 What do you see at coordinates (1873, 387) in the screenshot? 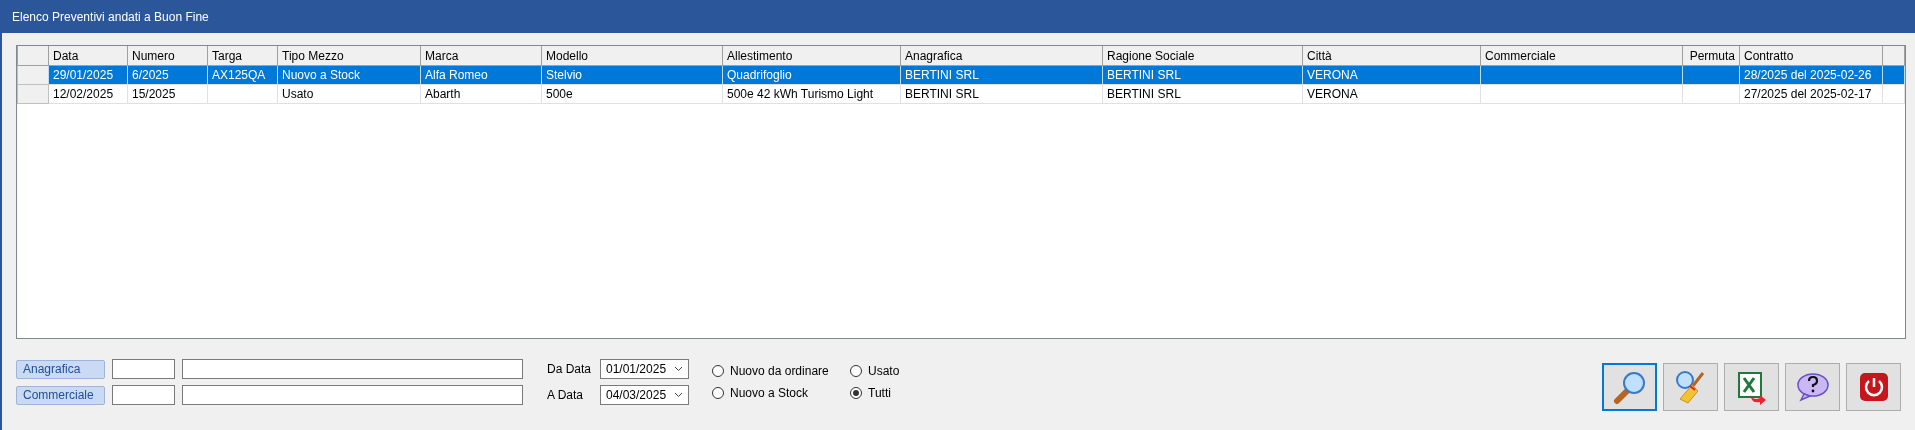
I see `exit-button` at bounding box center [1873, 387].